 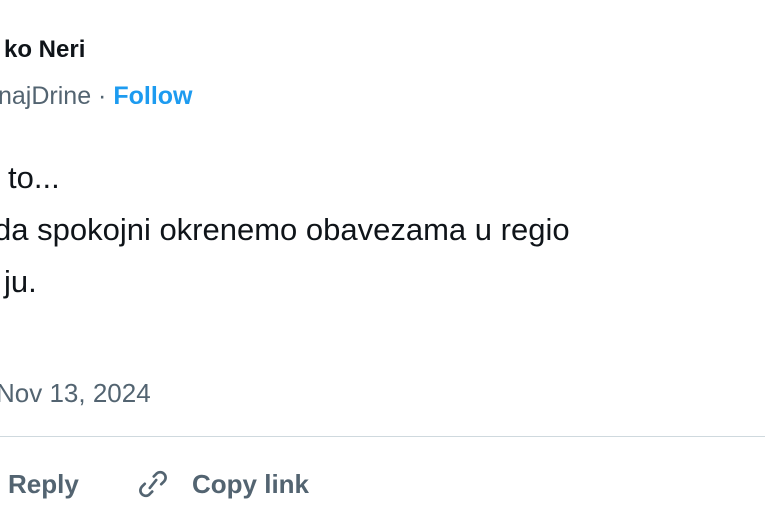 What do you see at coordinates (44, 50) in the screenshot?
I see `author-name: ko Neri` at bounding box center [44, 50].